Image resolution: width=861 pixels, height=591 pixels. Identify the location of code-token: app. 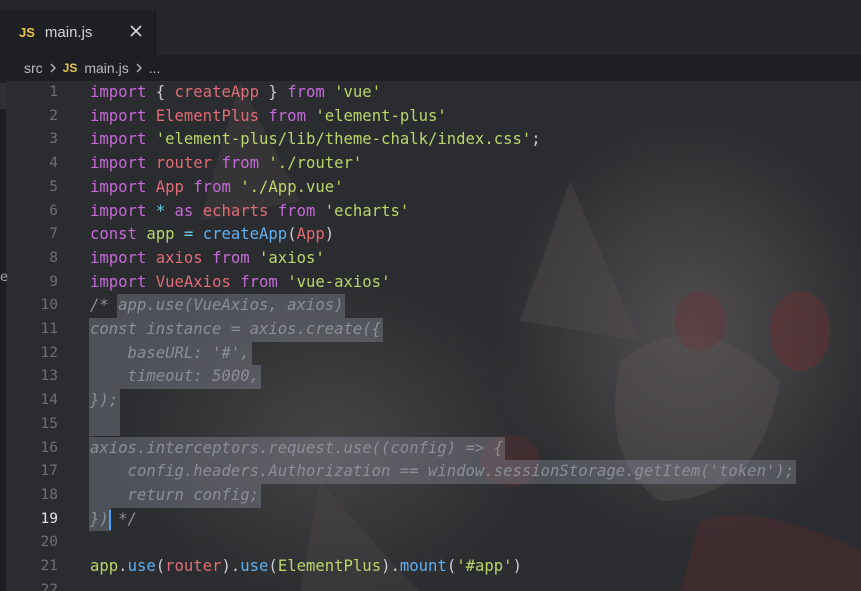
(160, 234).